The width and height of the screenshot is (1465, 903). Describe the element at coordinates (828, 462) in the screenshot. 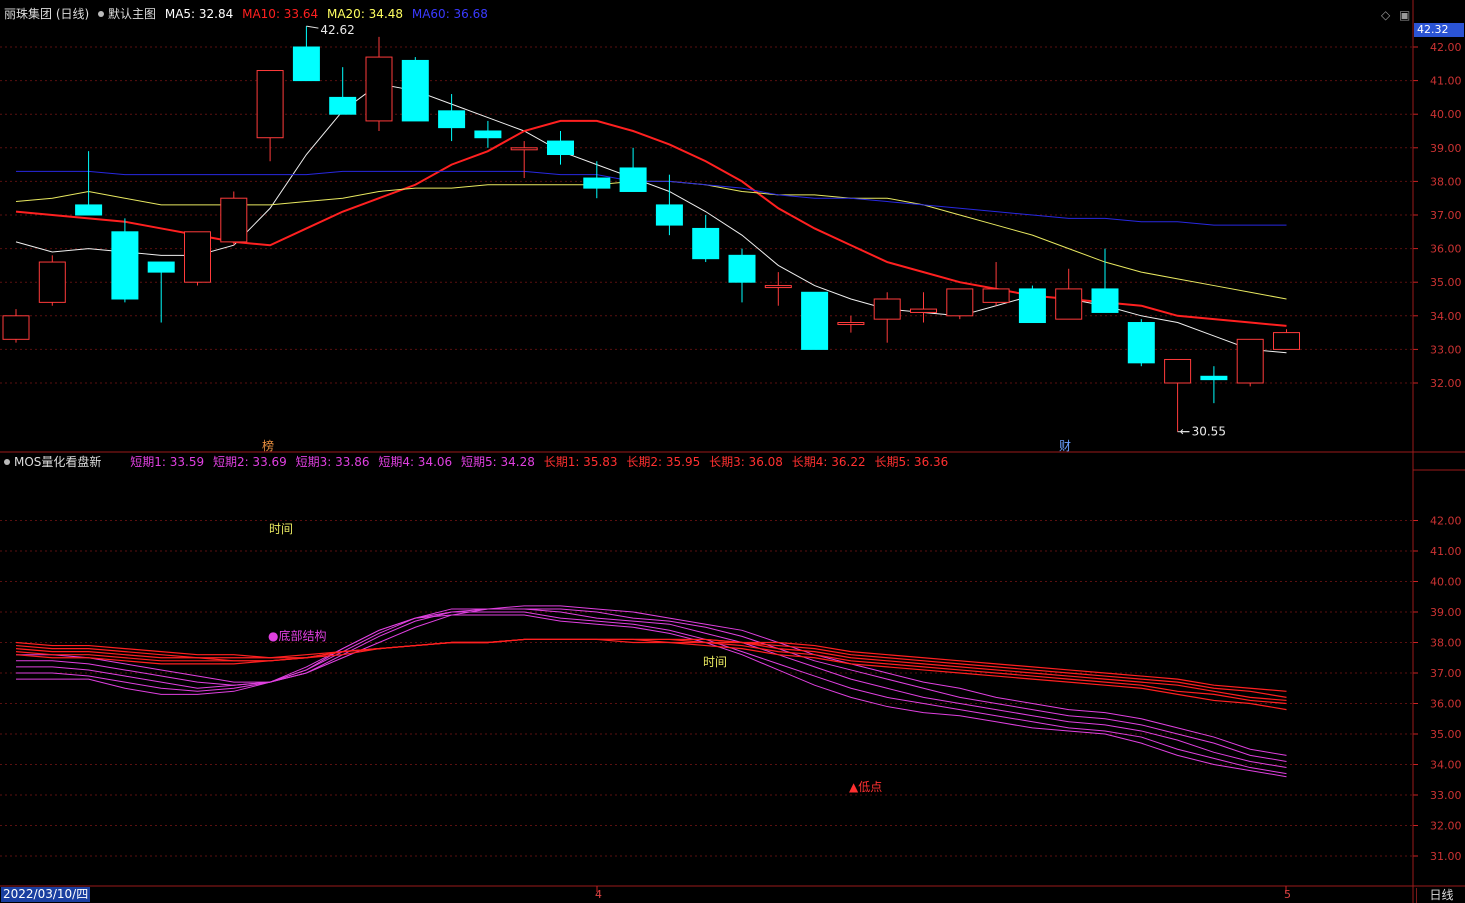

I see `long-label: 长期4: 36.22` at that location.